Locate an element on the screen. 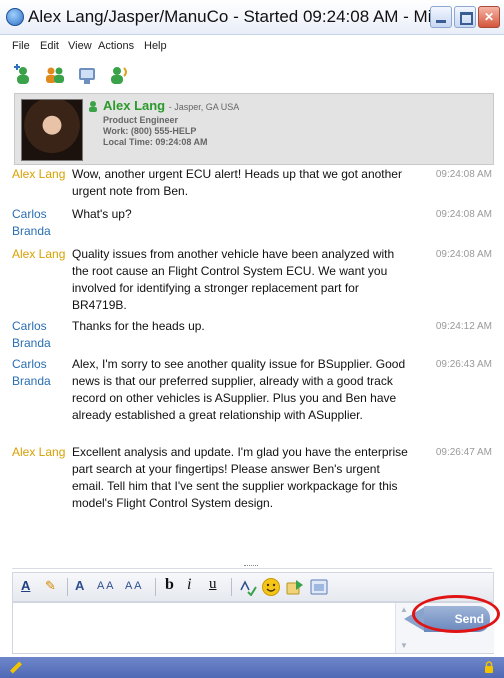  meeting-icon is located at coordinates (87, 75).